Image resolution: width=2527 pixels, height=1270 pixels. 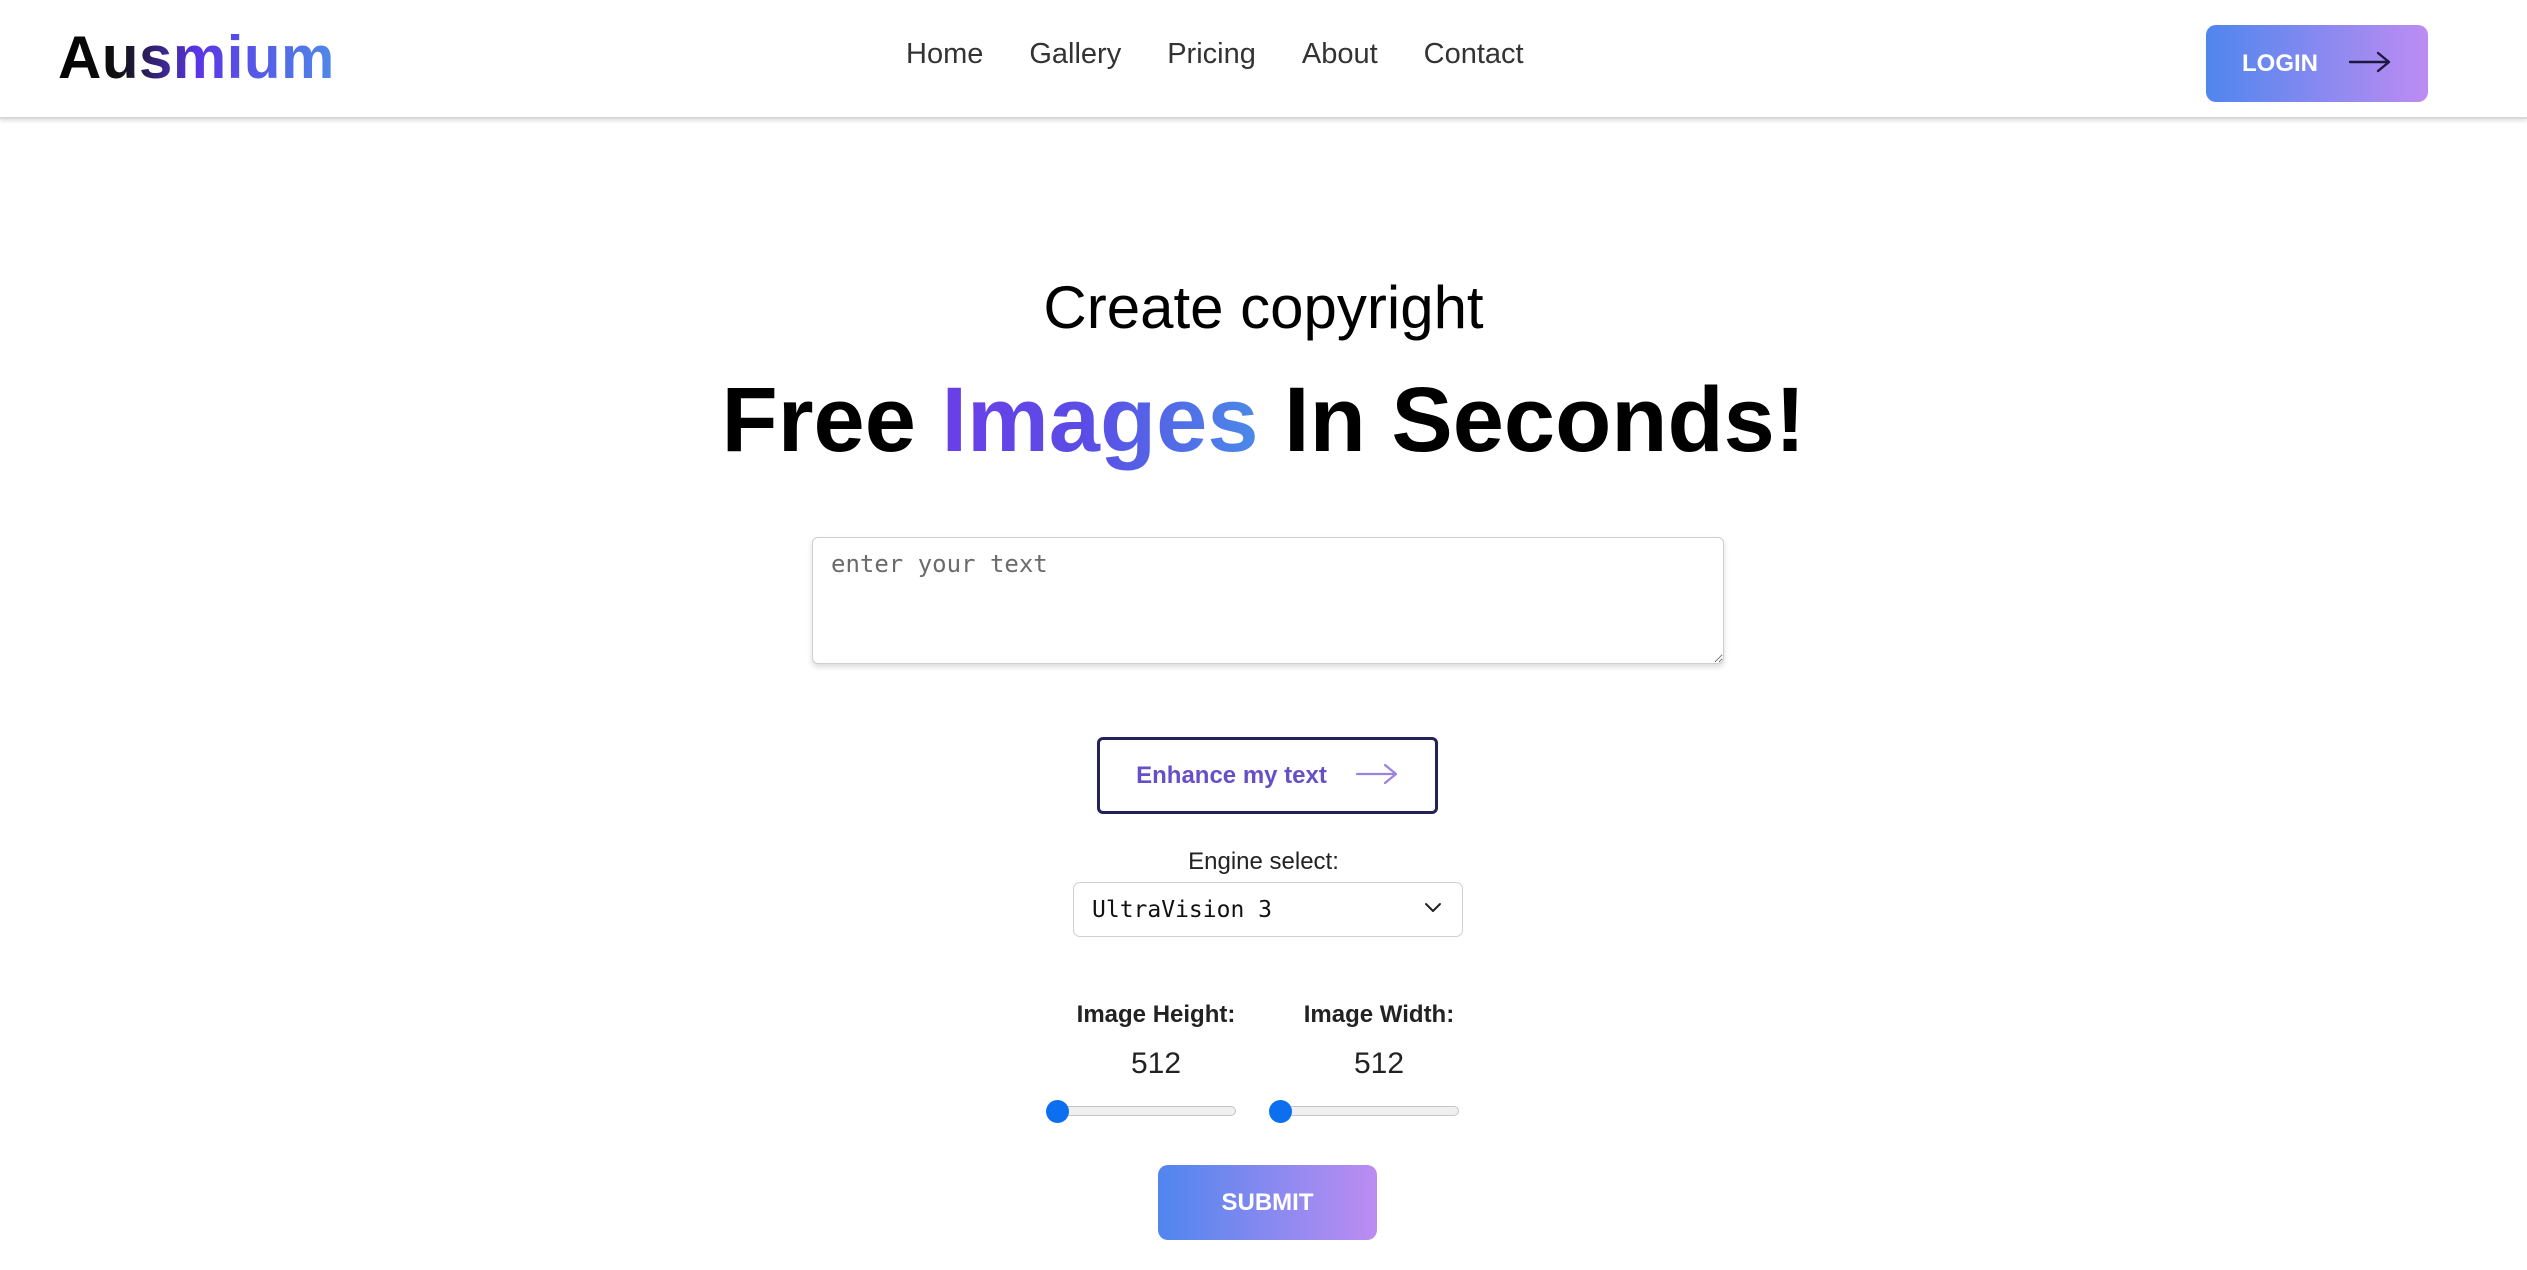 What do you see at coordinates (1231, 775) in the screenshot?
I see `enhance-label: Enhance my text` at bounding box center [1231, 775].